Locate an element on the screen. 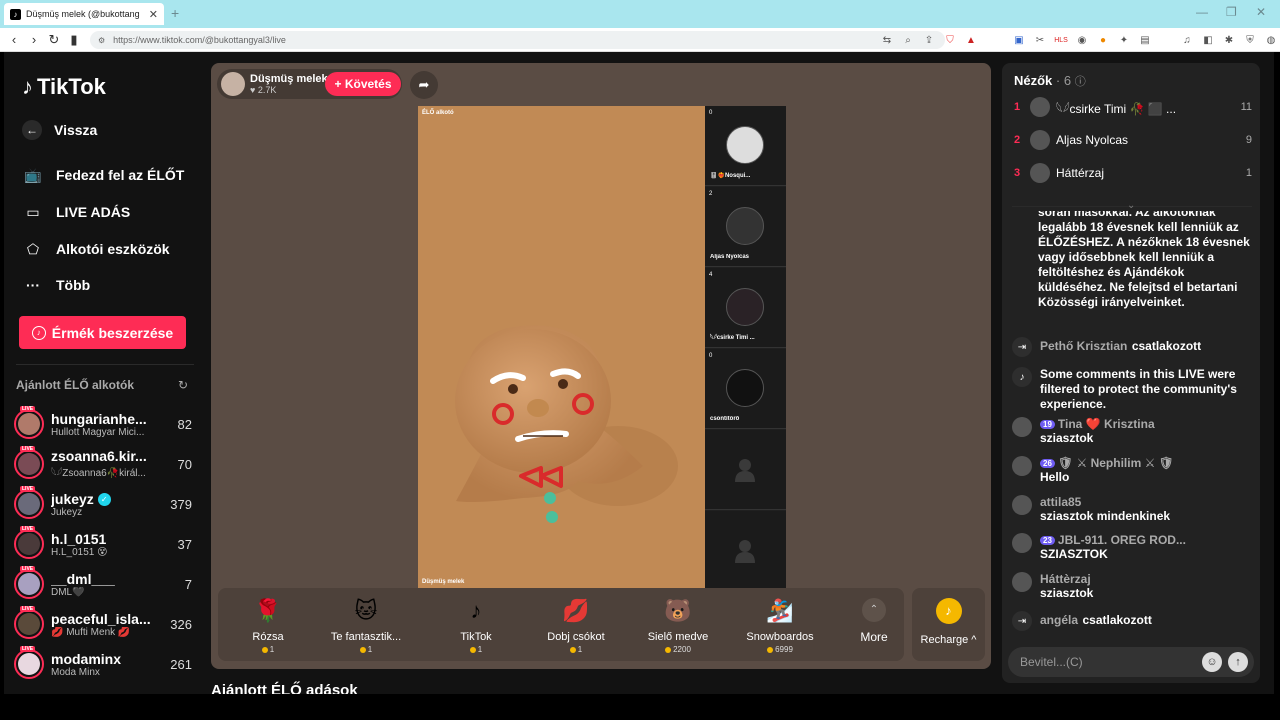 The height and width of the screenshot is (720, 1280). new-tab-button: + is located at coordinates (175, 13).